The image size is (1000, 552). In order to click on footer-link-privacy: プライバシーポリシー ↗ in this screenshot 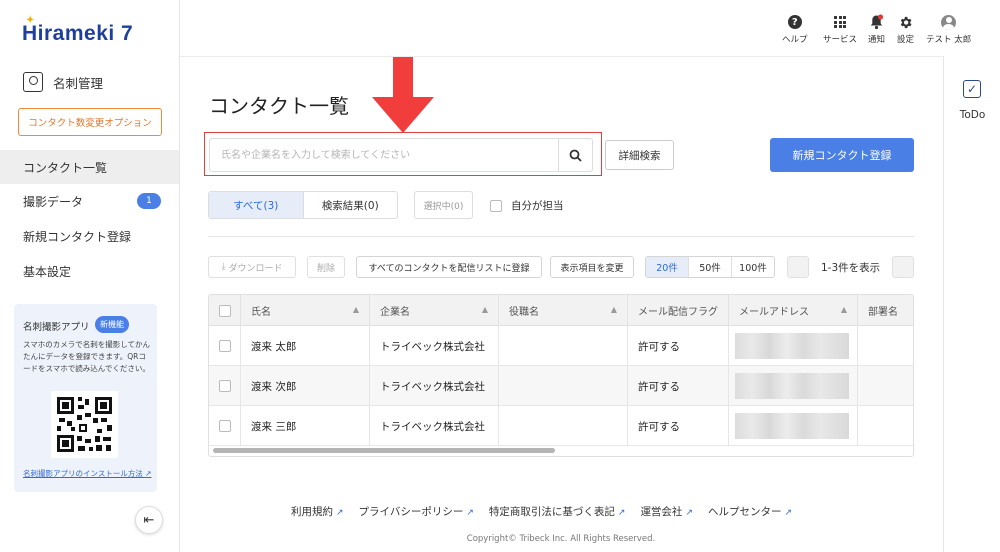, I will do `click(416, 511)`.